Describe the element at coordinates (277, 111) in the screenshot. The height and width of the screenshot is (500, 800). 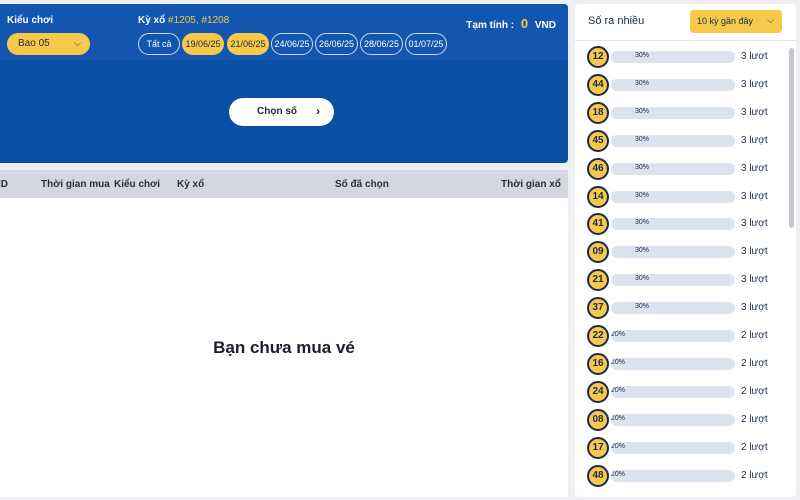
I see `pick-number-label: Chọn số` at that location.